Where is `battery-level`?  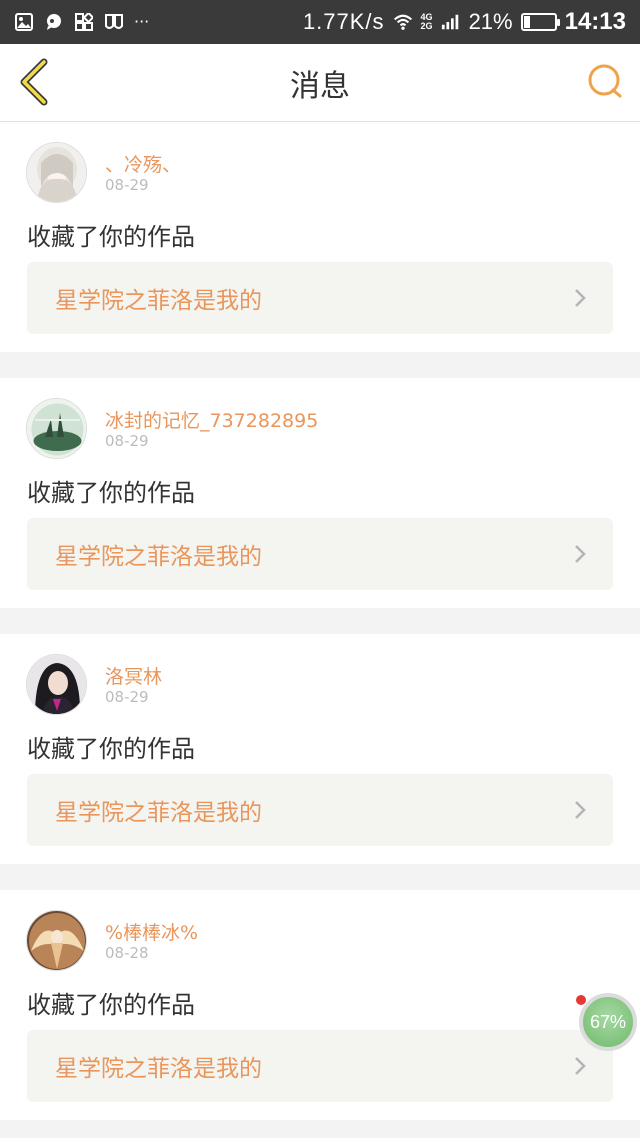 battery-level is located at coordinates (526, 22).